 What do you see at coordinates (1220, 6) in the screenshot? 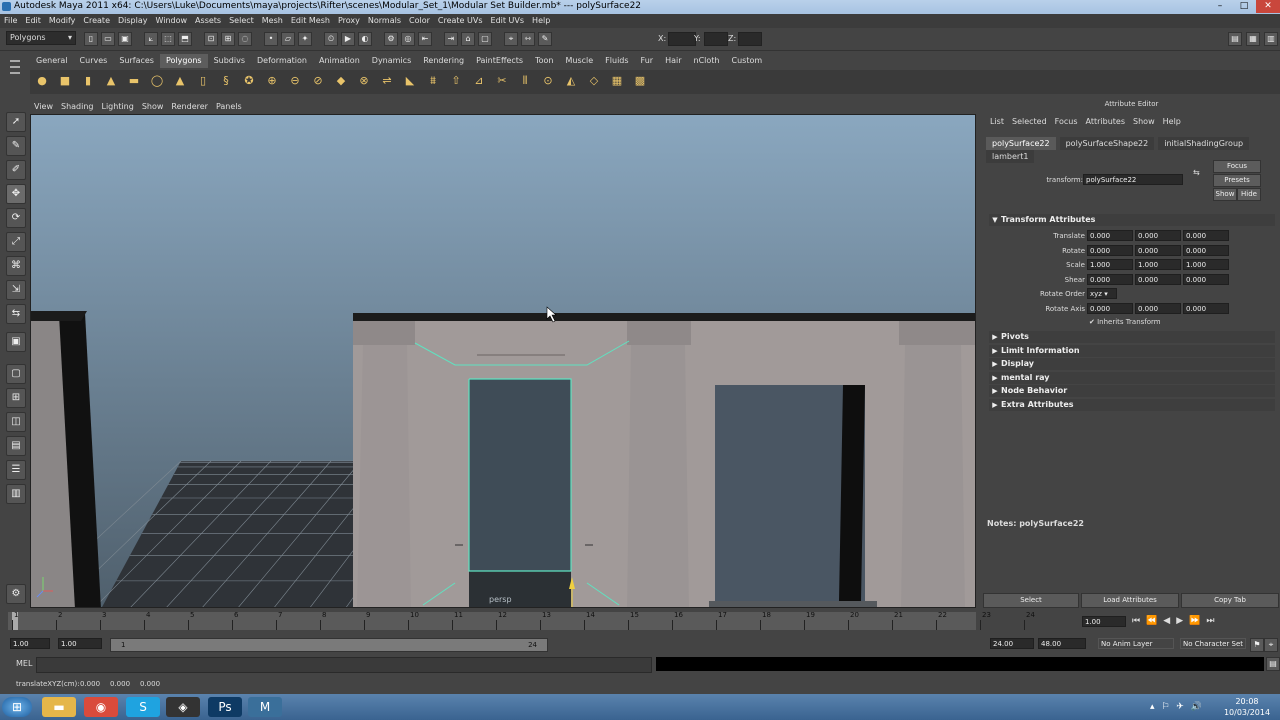
I see `minimize-button: –` at bounding box center [1220, 6].